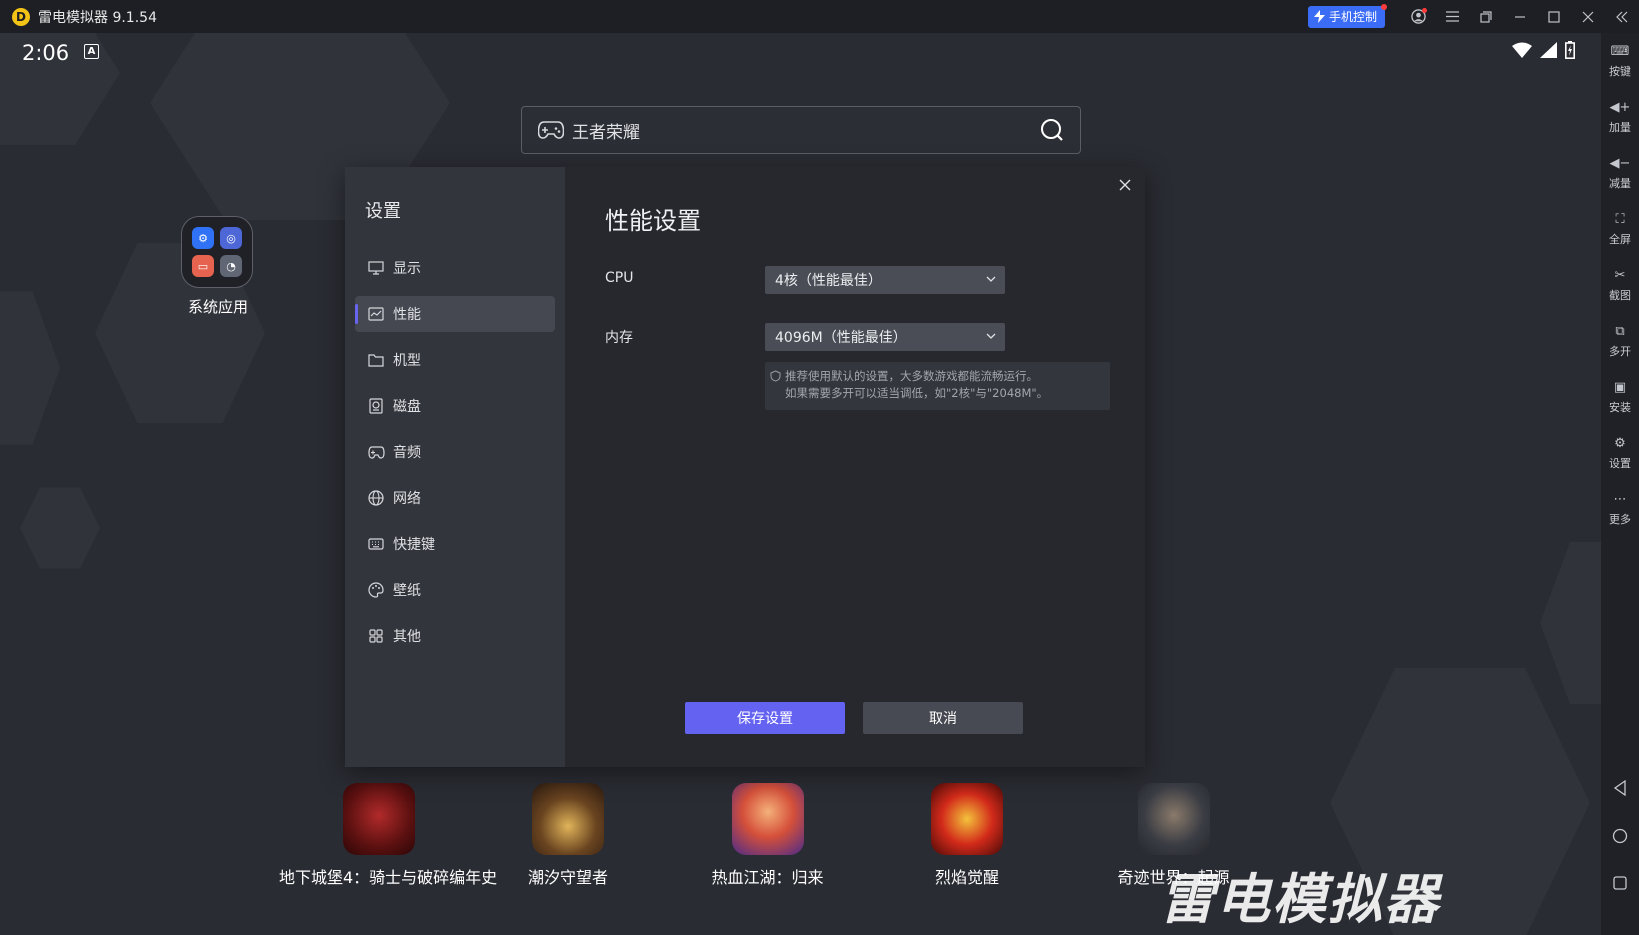  I want to click on close-icon, so click(1125, 185).